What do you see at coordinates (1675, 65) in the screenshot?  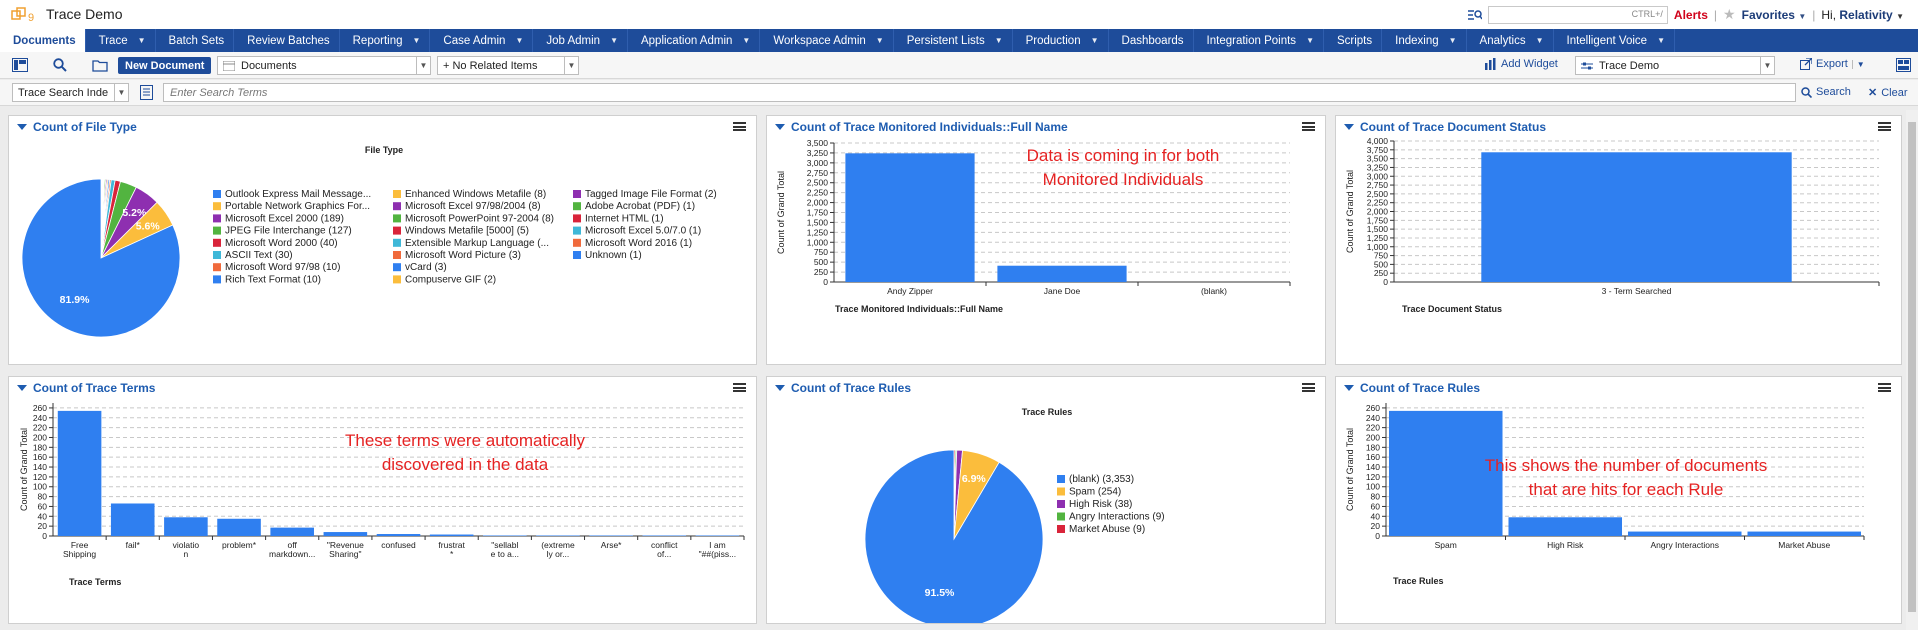 I see `dashboard-select: Trace Demo ▼` at bounding box center [1675, 65].